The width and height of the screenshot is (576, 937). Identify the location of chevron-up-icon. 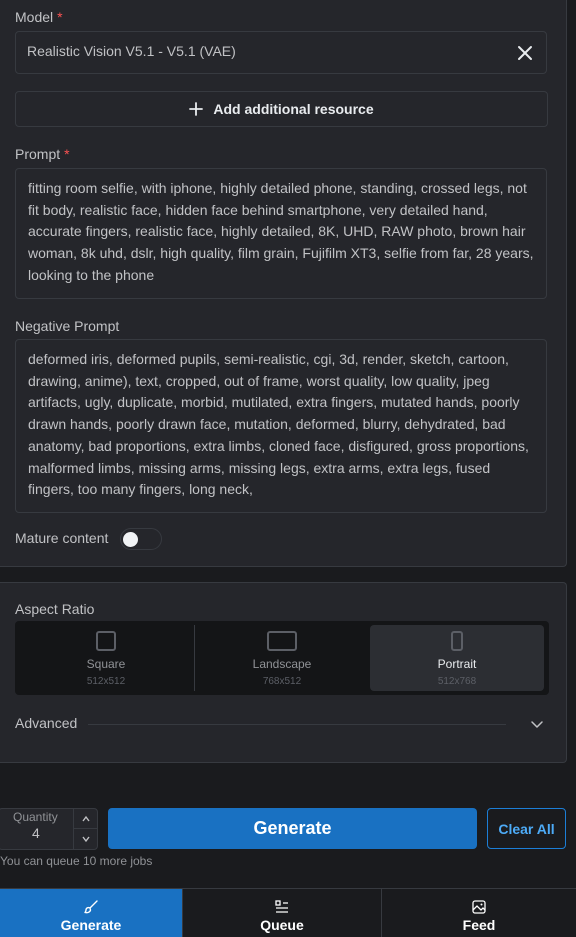
(85, 818).